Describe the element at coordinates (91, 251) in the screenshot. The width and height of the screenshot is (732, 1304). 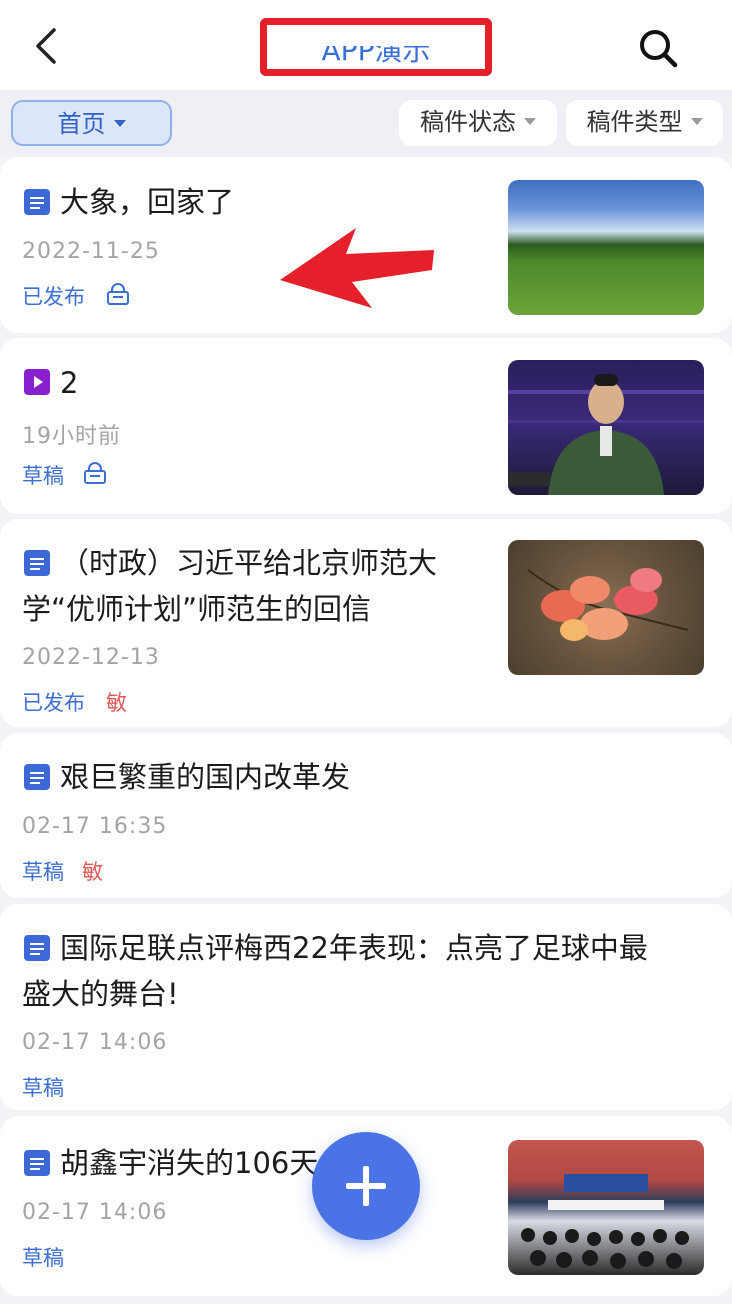
I see `article-date: 2022-11-25` at that location.